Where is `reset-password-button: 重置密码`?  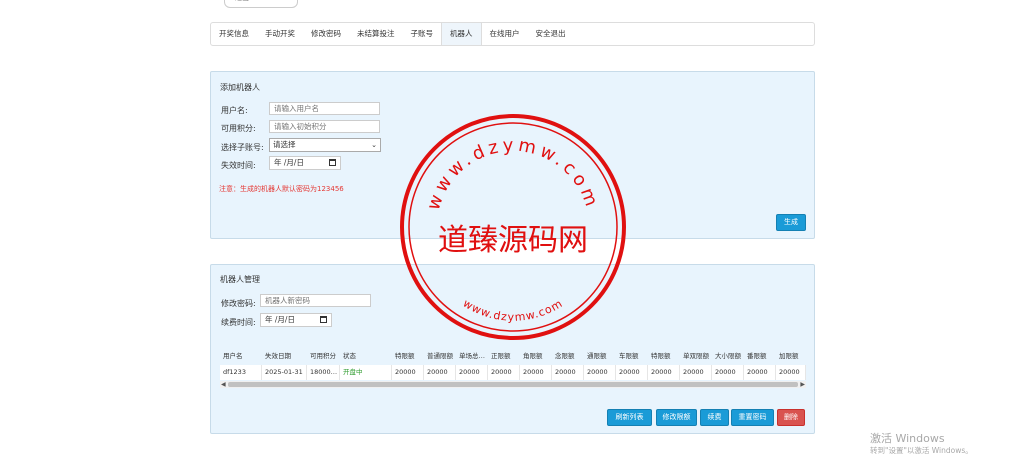 reset-password-button: 重置密码 is located at coordinates (752, 417).